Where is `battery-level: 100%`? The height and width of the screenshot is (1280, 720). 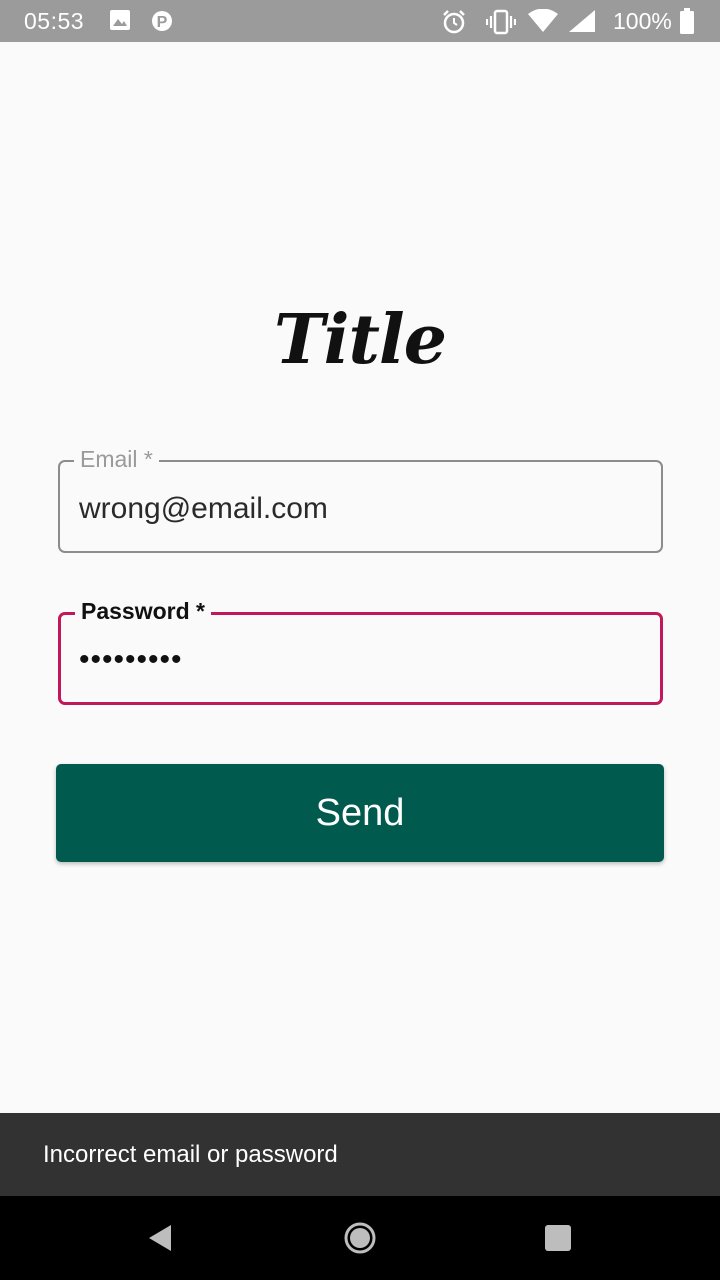
battery-level: 100% is located at coordinates (642, 21).